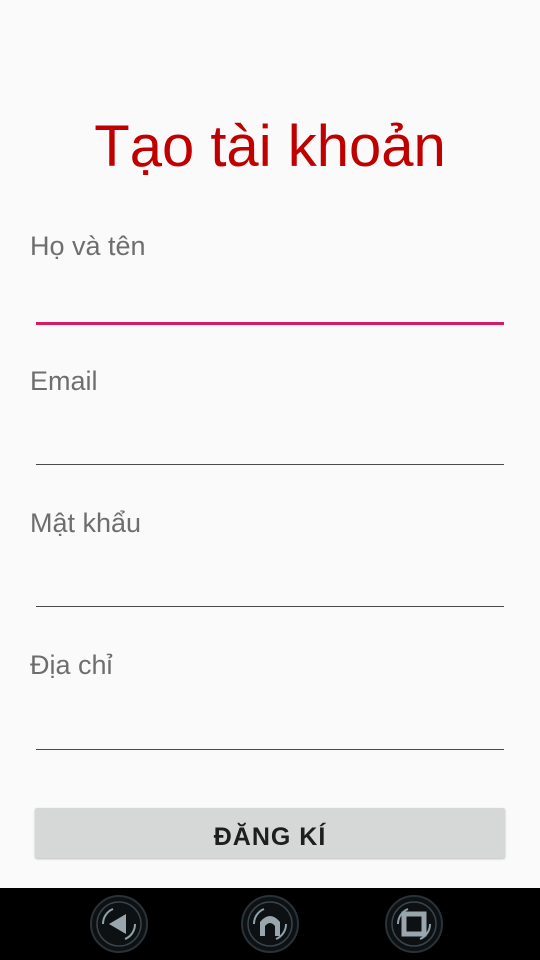  What do you see at coordinates (119, 924) in the screenshot?
I see `back-icon` at bounding box center [119, 924].